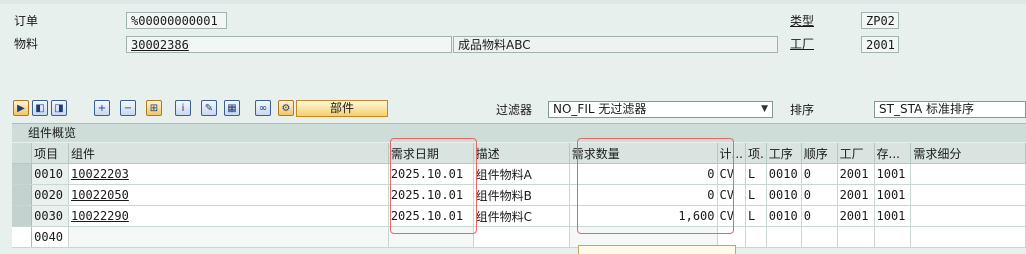 The width and height of the screenshot is (1026, 254). I want to click on storage-location-cell, so click(893, 237).